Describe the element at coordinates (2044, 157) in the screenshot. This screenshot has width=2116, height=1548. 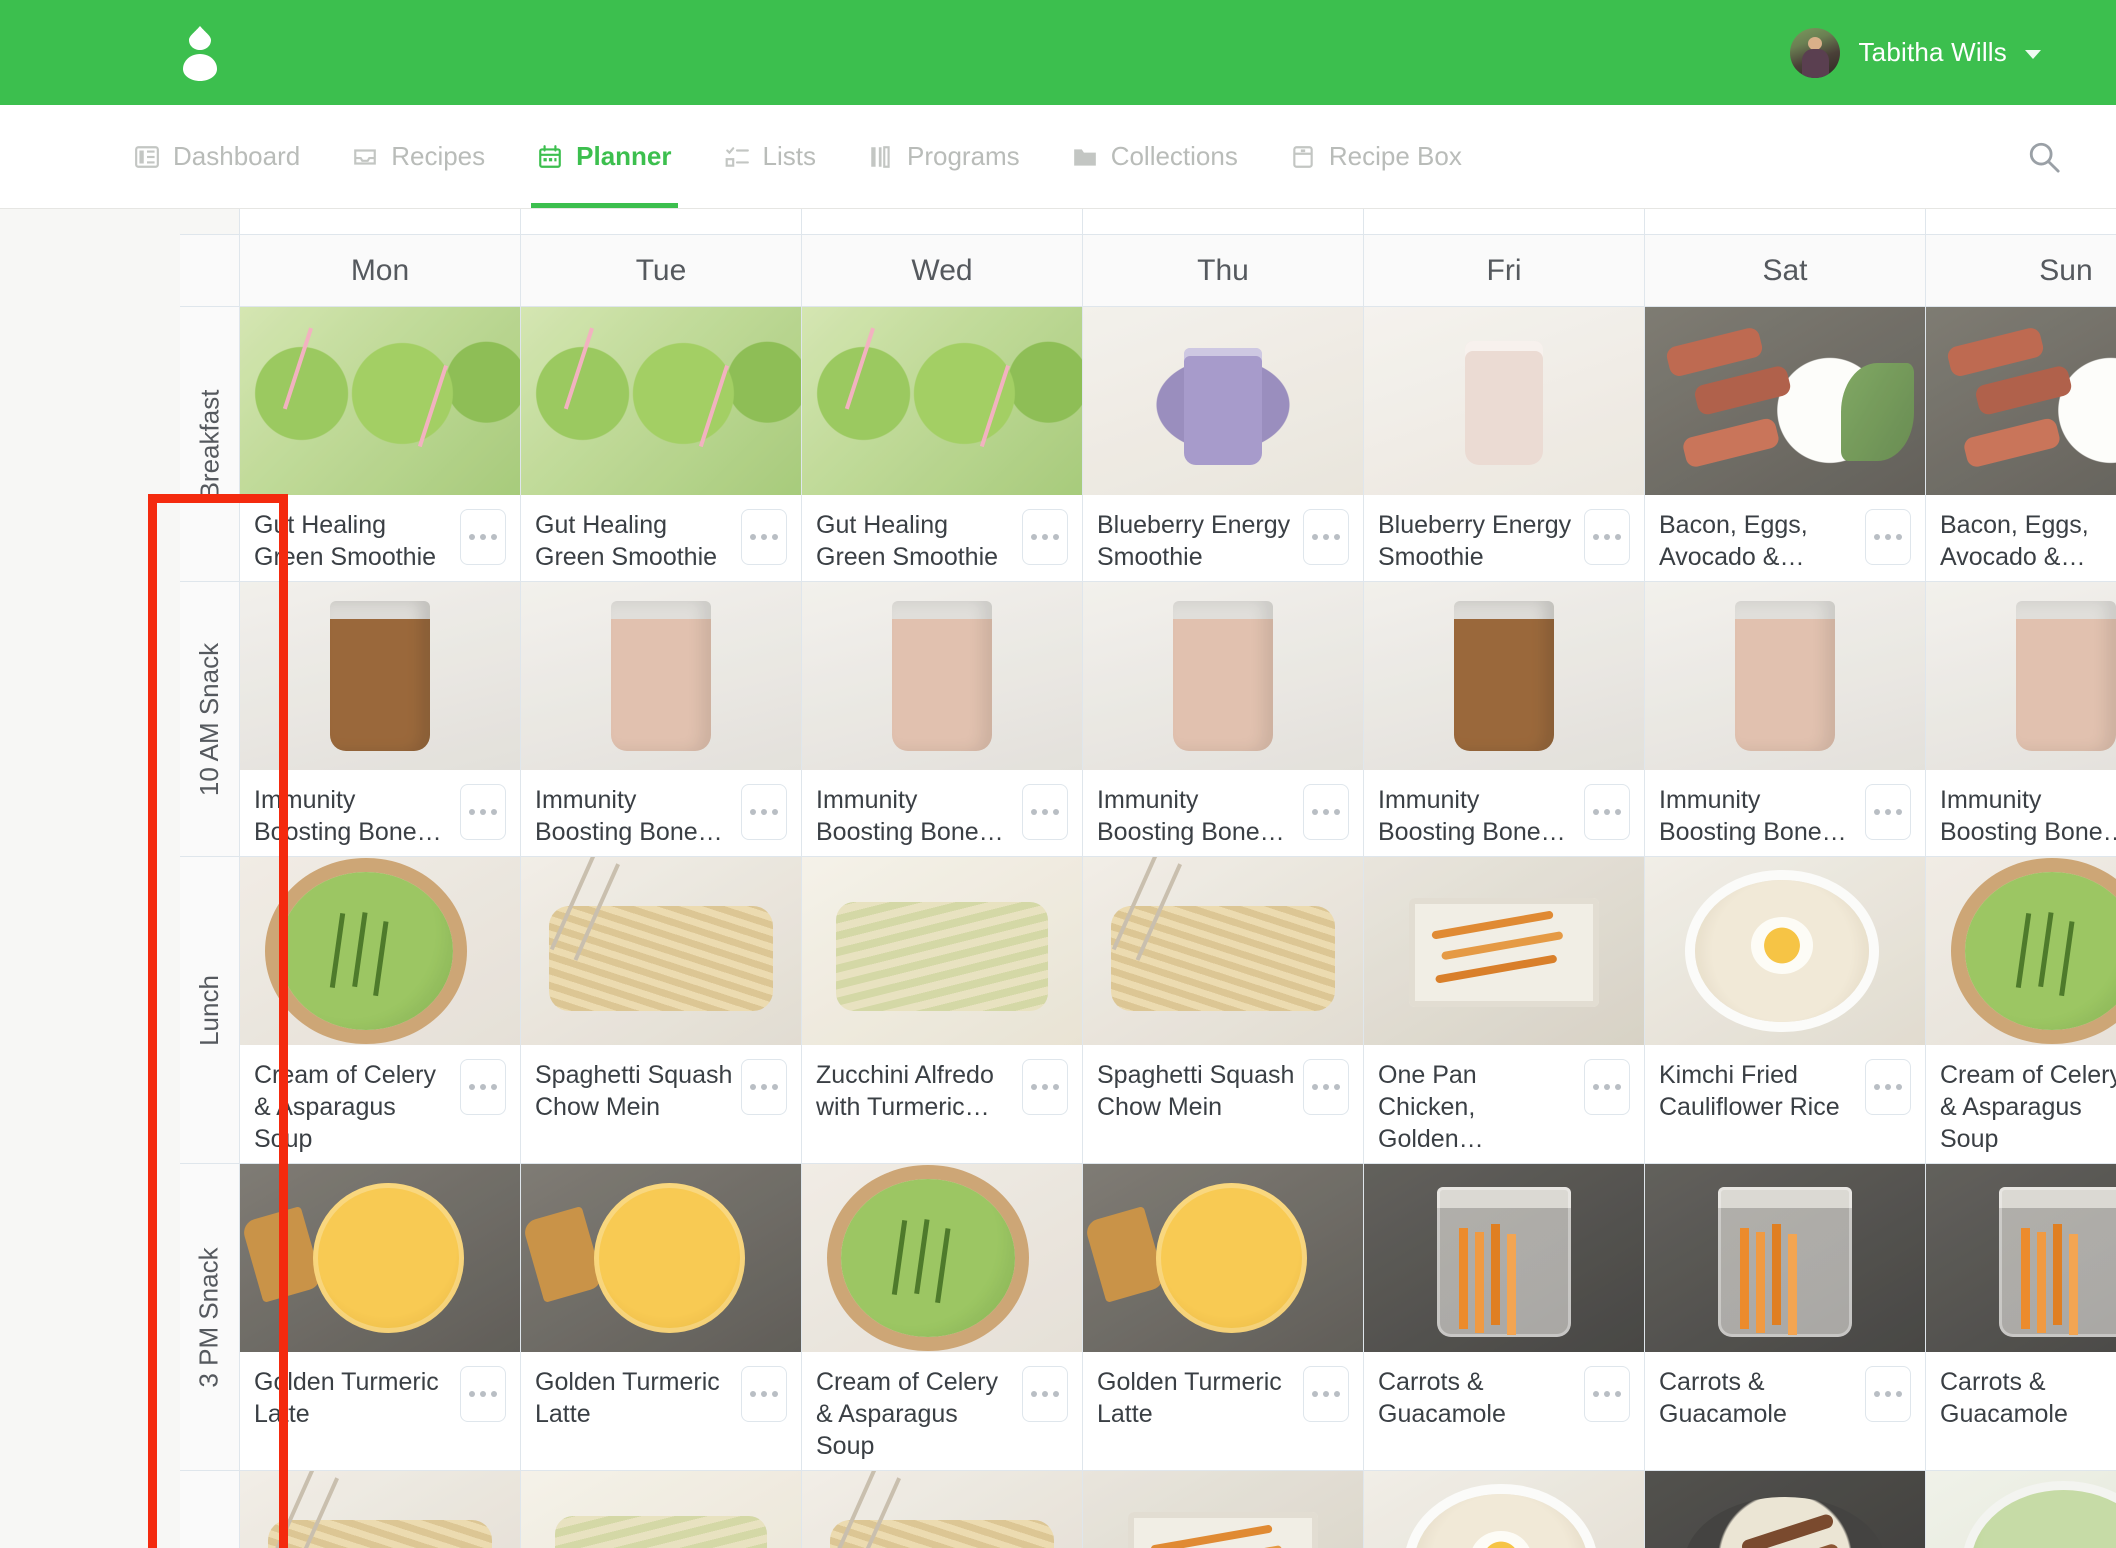
I see `search-button` at that location.